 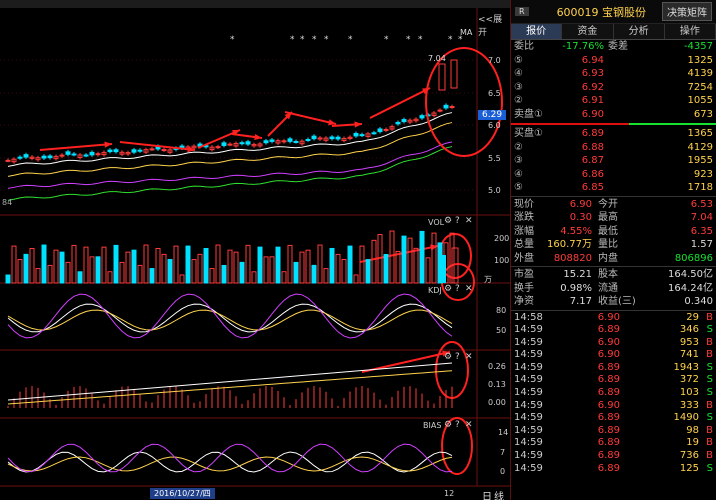 What do you see at coordinates (613, 431) in the screenshot?
I see `tick-row: 14:59 6.89 98 B` at bounding box center [613, 431].